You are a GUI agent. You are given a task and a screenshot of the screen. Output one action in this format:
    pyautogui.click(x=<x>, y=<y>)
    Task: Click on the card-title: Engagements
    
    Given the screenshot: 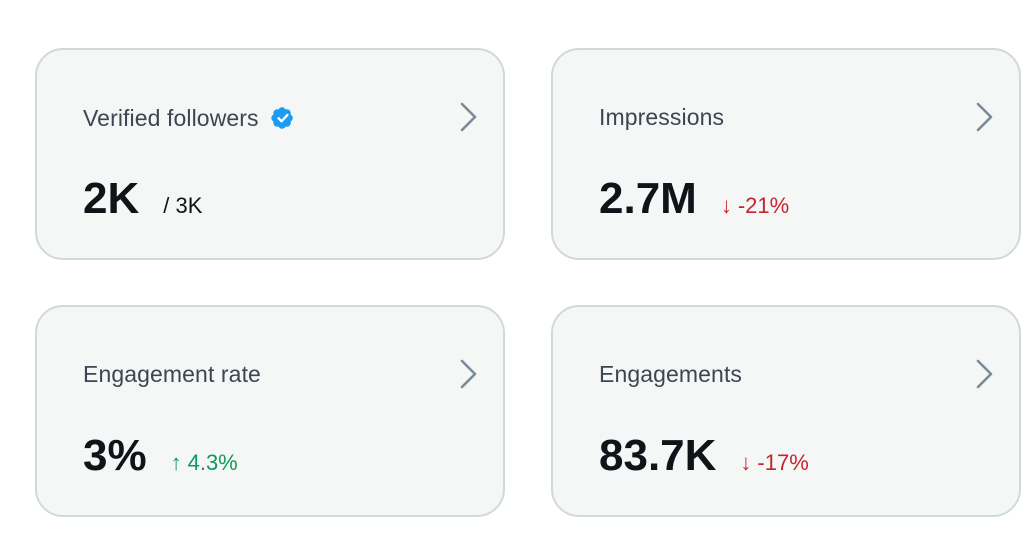 What is the action you would take?
    pyautogui.click(x=671, y=374)
    